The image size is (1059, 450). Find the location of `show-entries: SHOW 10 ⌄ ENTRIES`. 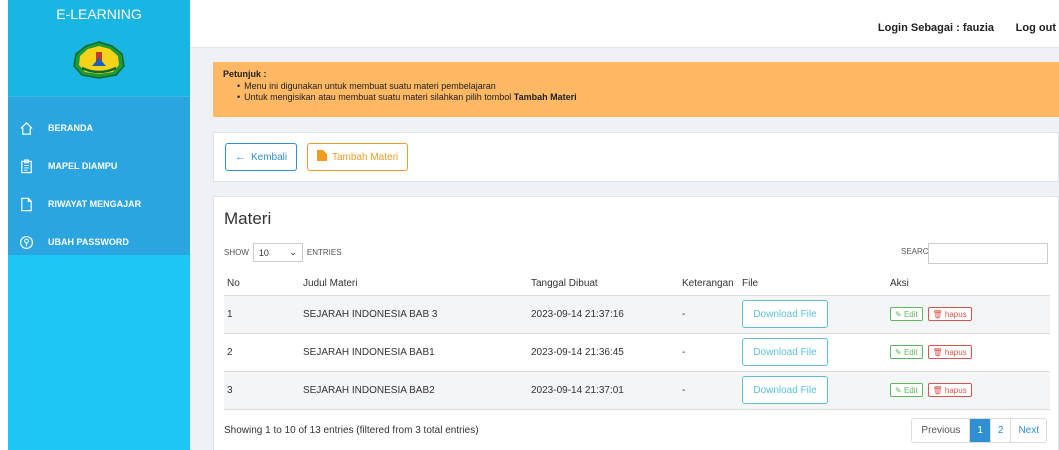

show-entries: SHOW 10 ⌄ ENTRIES is located at coordinates (283, 252).